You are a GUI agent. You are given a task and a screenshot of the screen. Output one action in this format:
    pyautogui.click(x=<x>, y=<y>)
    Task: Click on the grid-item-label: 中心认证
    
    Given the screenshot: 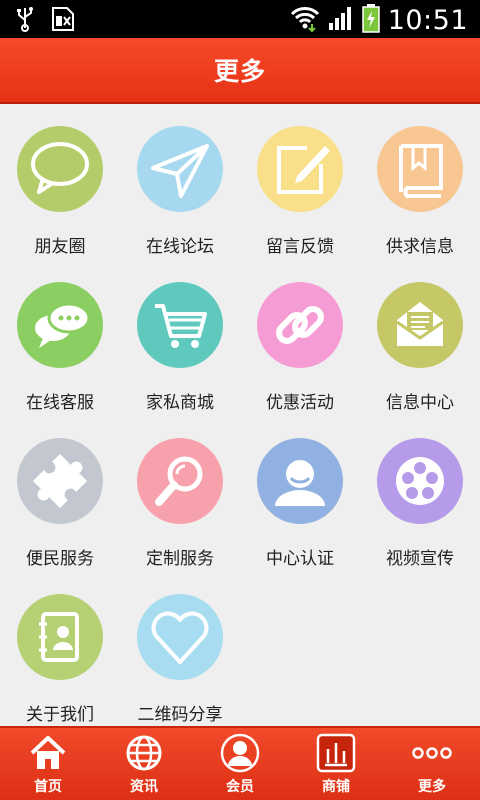 What is the action you would take?
    pyautogui.click(x=300, y=559)
    